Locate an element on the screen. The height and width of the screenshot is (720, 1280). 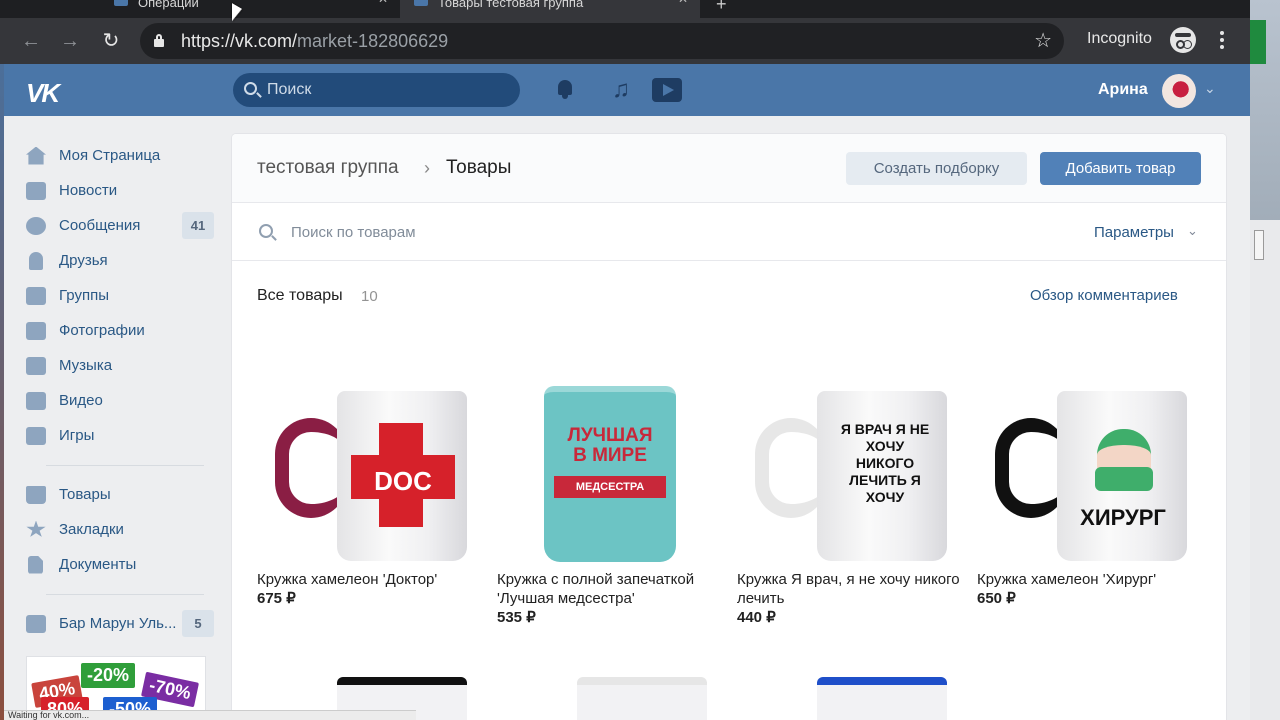
bookmark-star-icon: ☆ is located at coordinates (1043, 40).